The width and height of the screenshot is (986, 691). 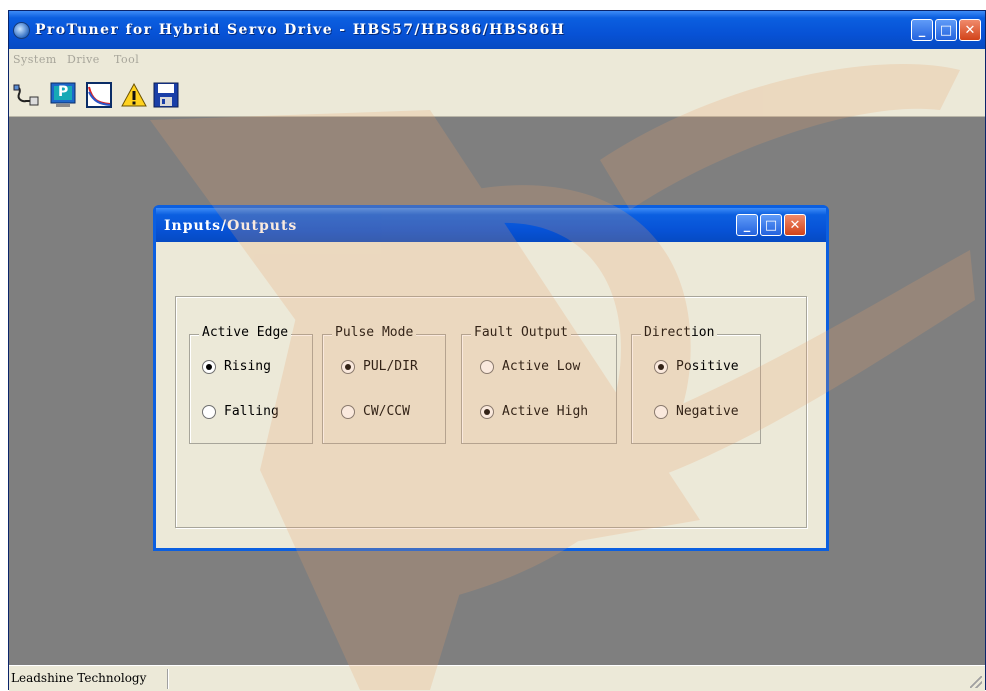 What do you see at coordinates (970, 30) in the screenshot?
I see `close-button: ✕` at bounding box center [970, 30].